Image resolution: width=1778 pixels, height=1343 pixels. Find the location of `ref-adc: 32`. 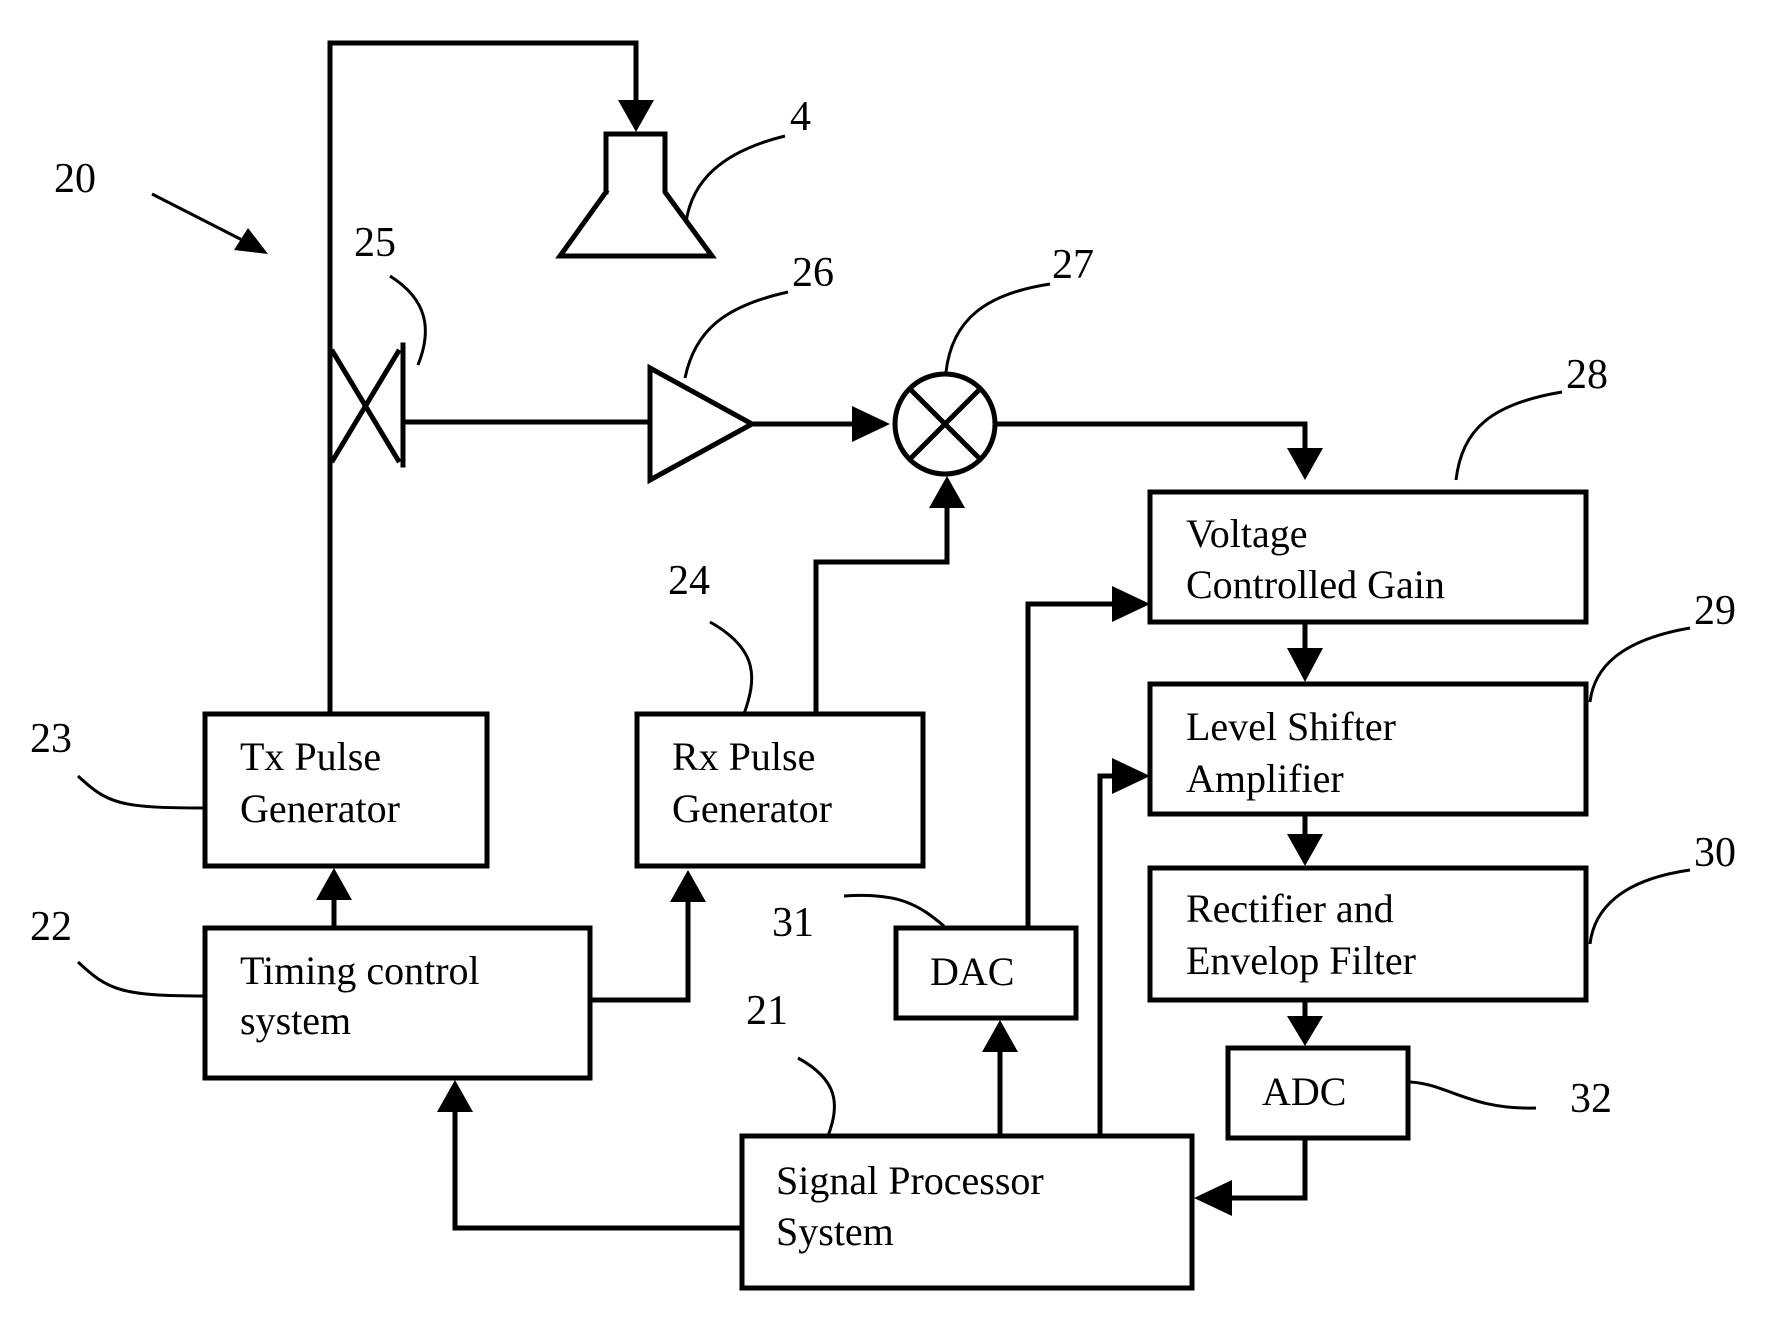

ref-adc: 32 is located at coordinates (1591, 1099).